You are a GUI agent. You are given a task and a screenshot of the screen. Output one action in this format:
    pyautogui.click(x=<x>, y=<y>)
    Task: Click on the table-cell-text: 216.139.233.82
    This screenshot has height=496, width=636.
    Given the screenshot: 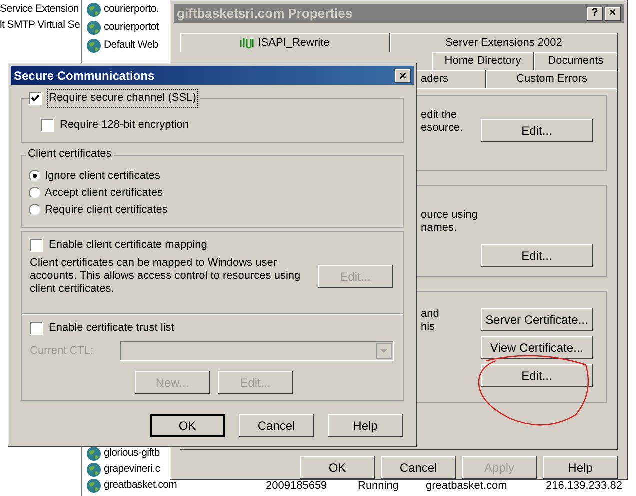 What is the action you would take?
    pyautogui.click(x=585, y=486)
    